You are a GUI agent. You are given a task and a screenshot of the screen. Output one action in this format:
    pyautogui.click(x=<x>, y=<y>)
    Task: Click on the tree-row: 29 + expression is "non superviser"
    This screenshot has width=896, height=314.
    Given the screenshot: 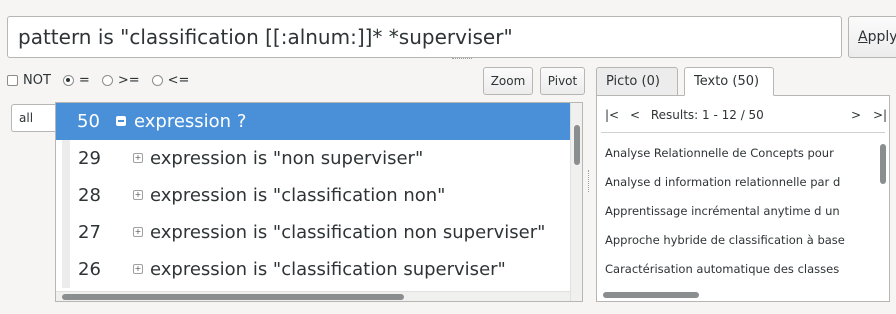 What is the action you would take?
    pyautogui.click(x=313, y=158)
    